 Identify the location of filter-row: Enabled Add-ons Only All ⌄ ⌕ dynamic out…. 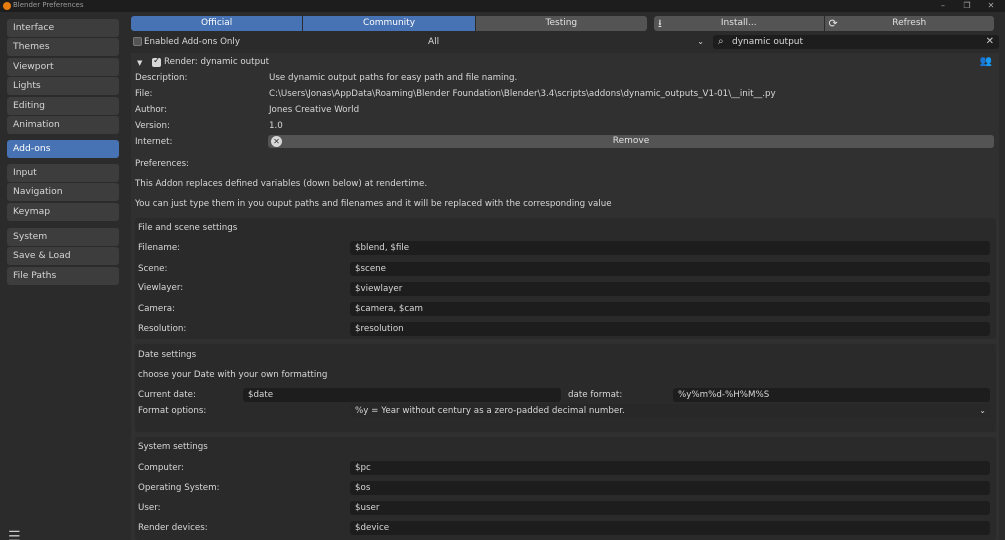
(565, 42).